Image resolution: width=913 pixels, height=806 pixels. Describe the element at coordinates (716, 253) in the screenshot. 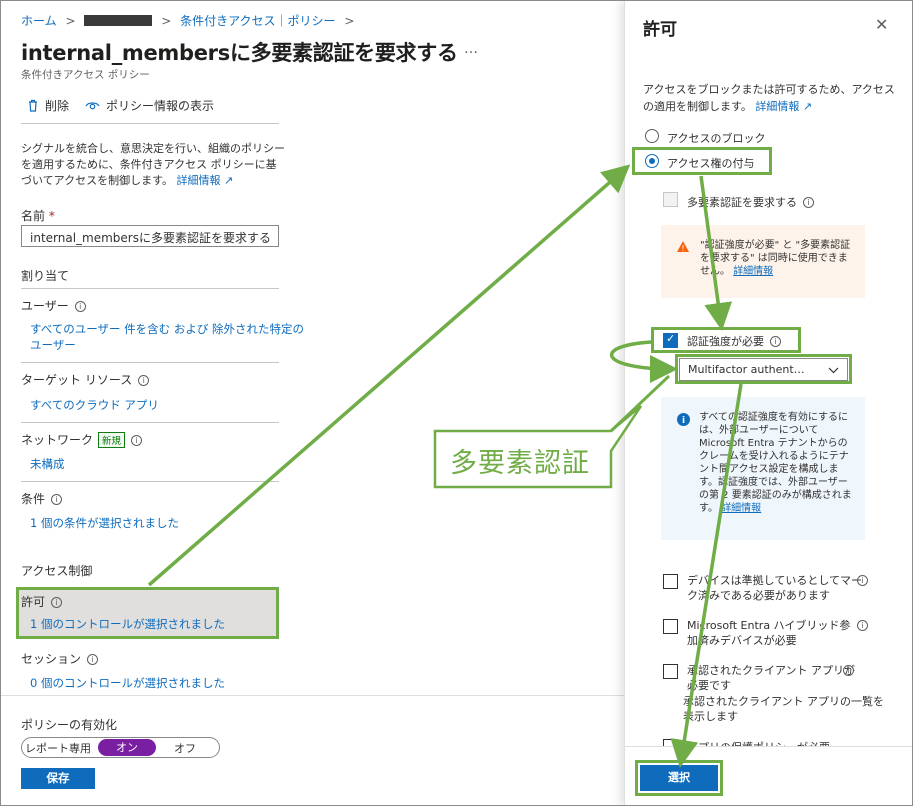

I see `arrow-grant-access-to-auth-strength` at that location.